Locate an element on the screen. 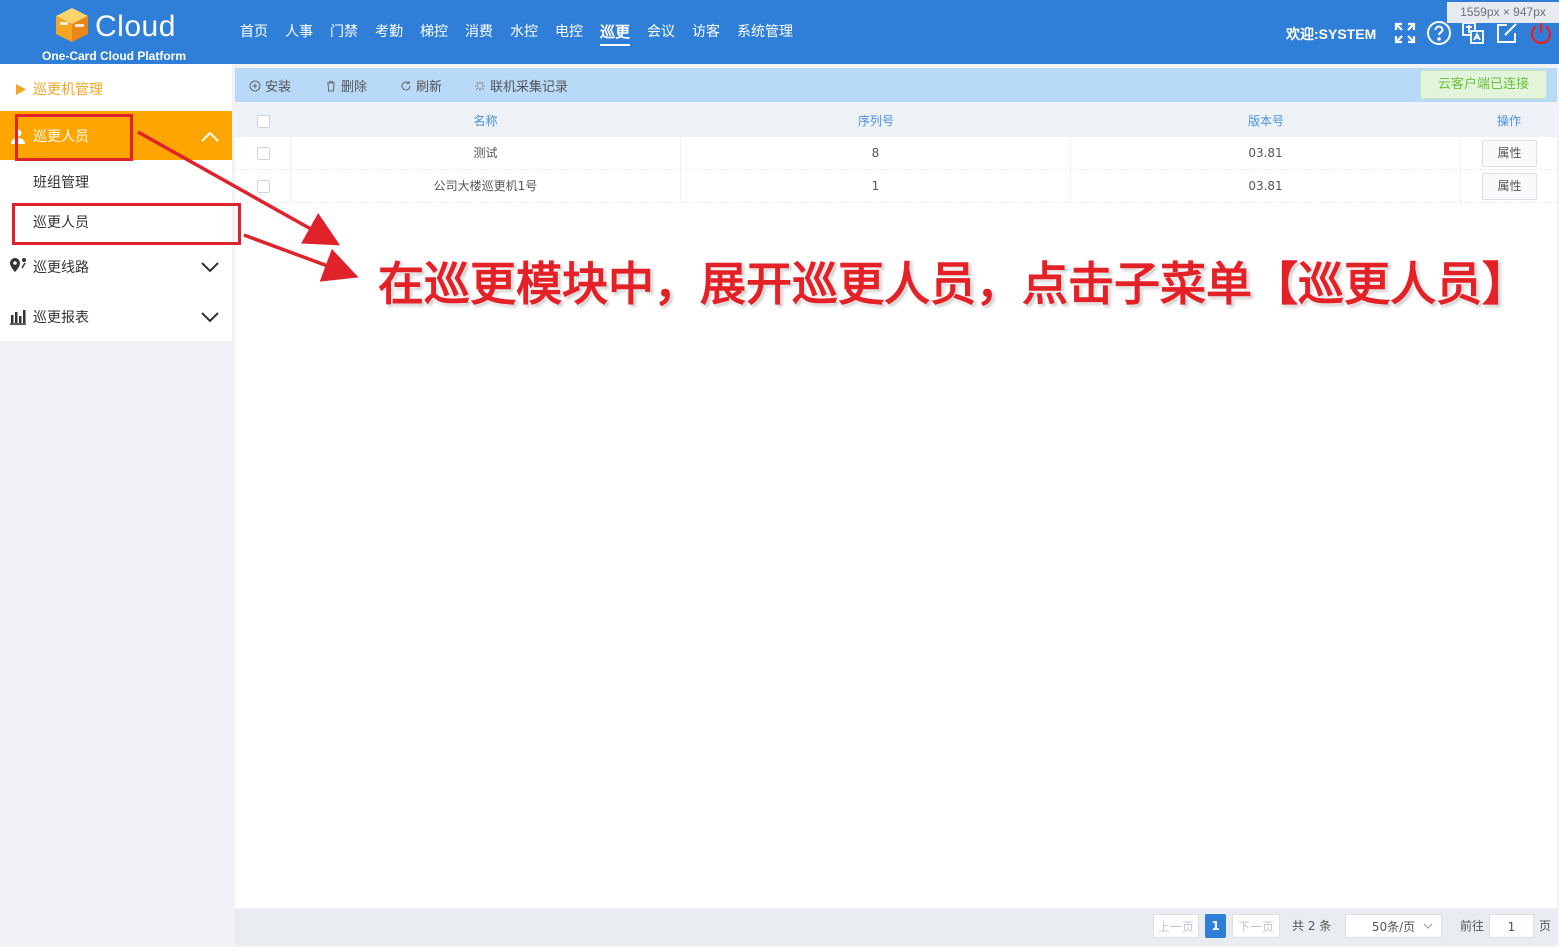 This screenshot has width=1559, height=947. sidebar-item-report: 巡更报表 is located at coordinates (116, 316).